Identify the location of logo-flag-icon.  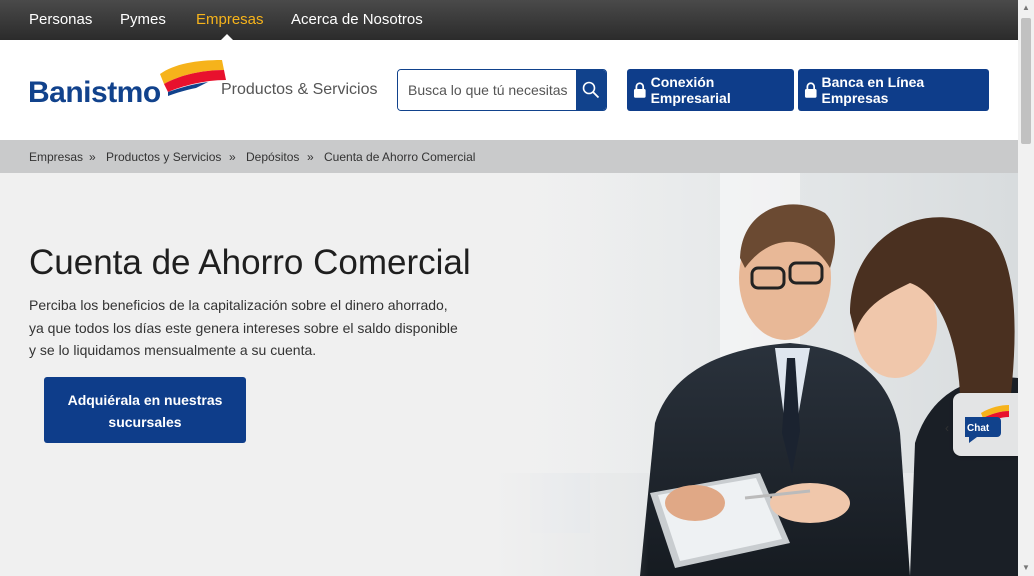
(193, 78).